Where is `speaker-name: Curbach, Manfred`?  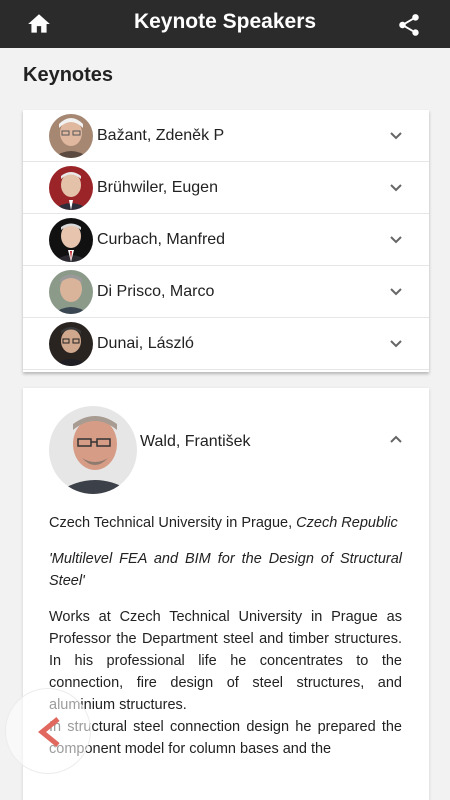 speaker-name: Curbach, Manfred is located at coordinates (161, 239).